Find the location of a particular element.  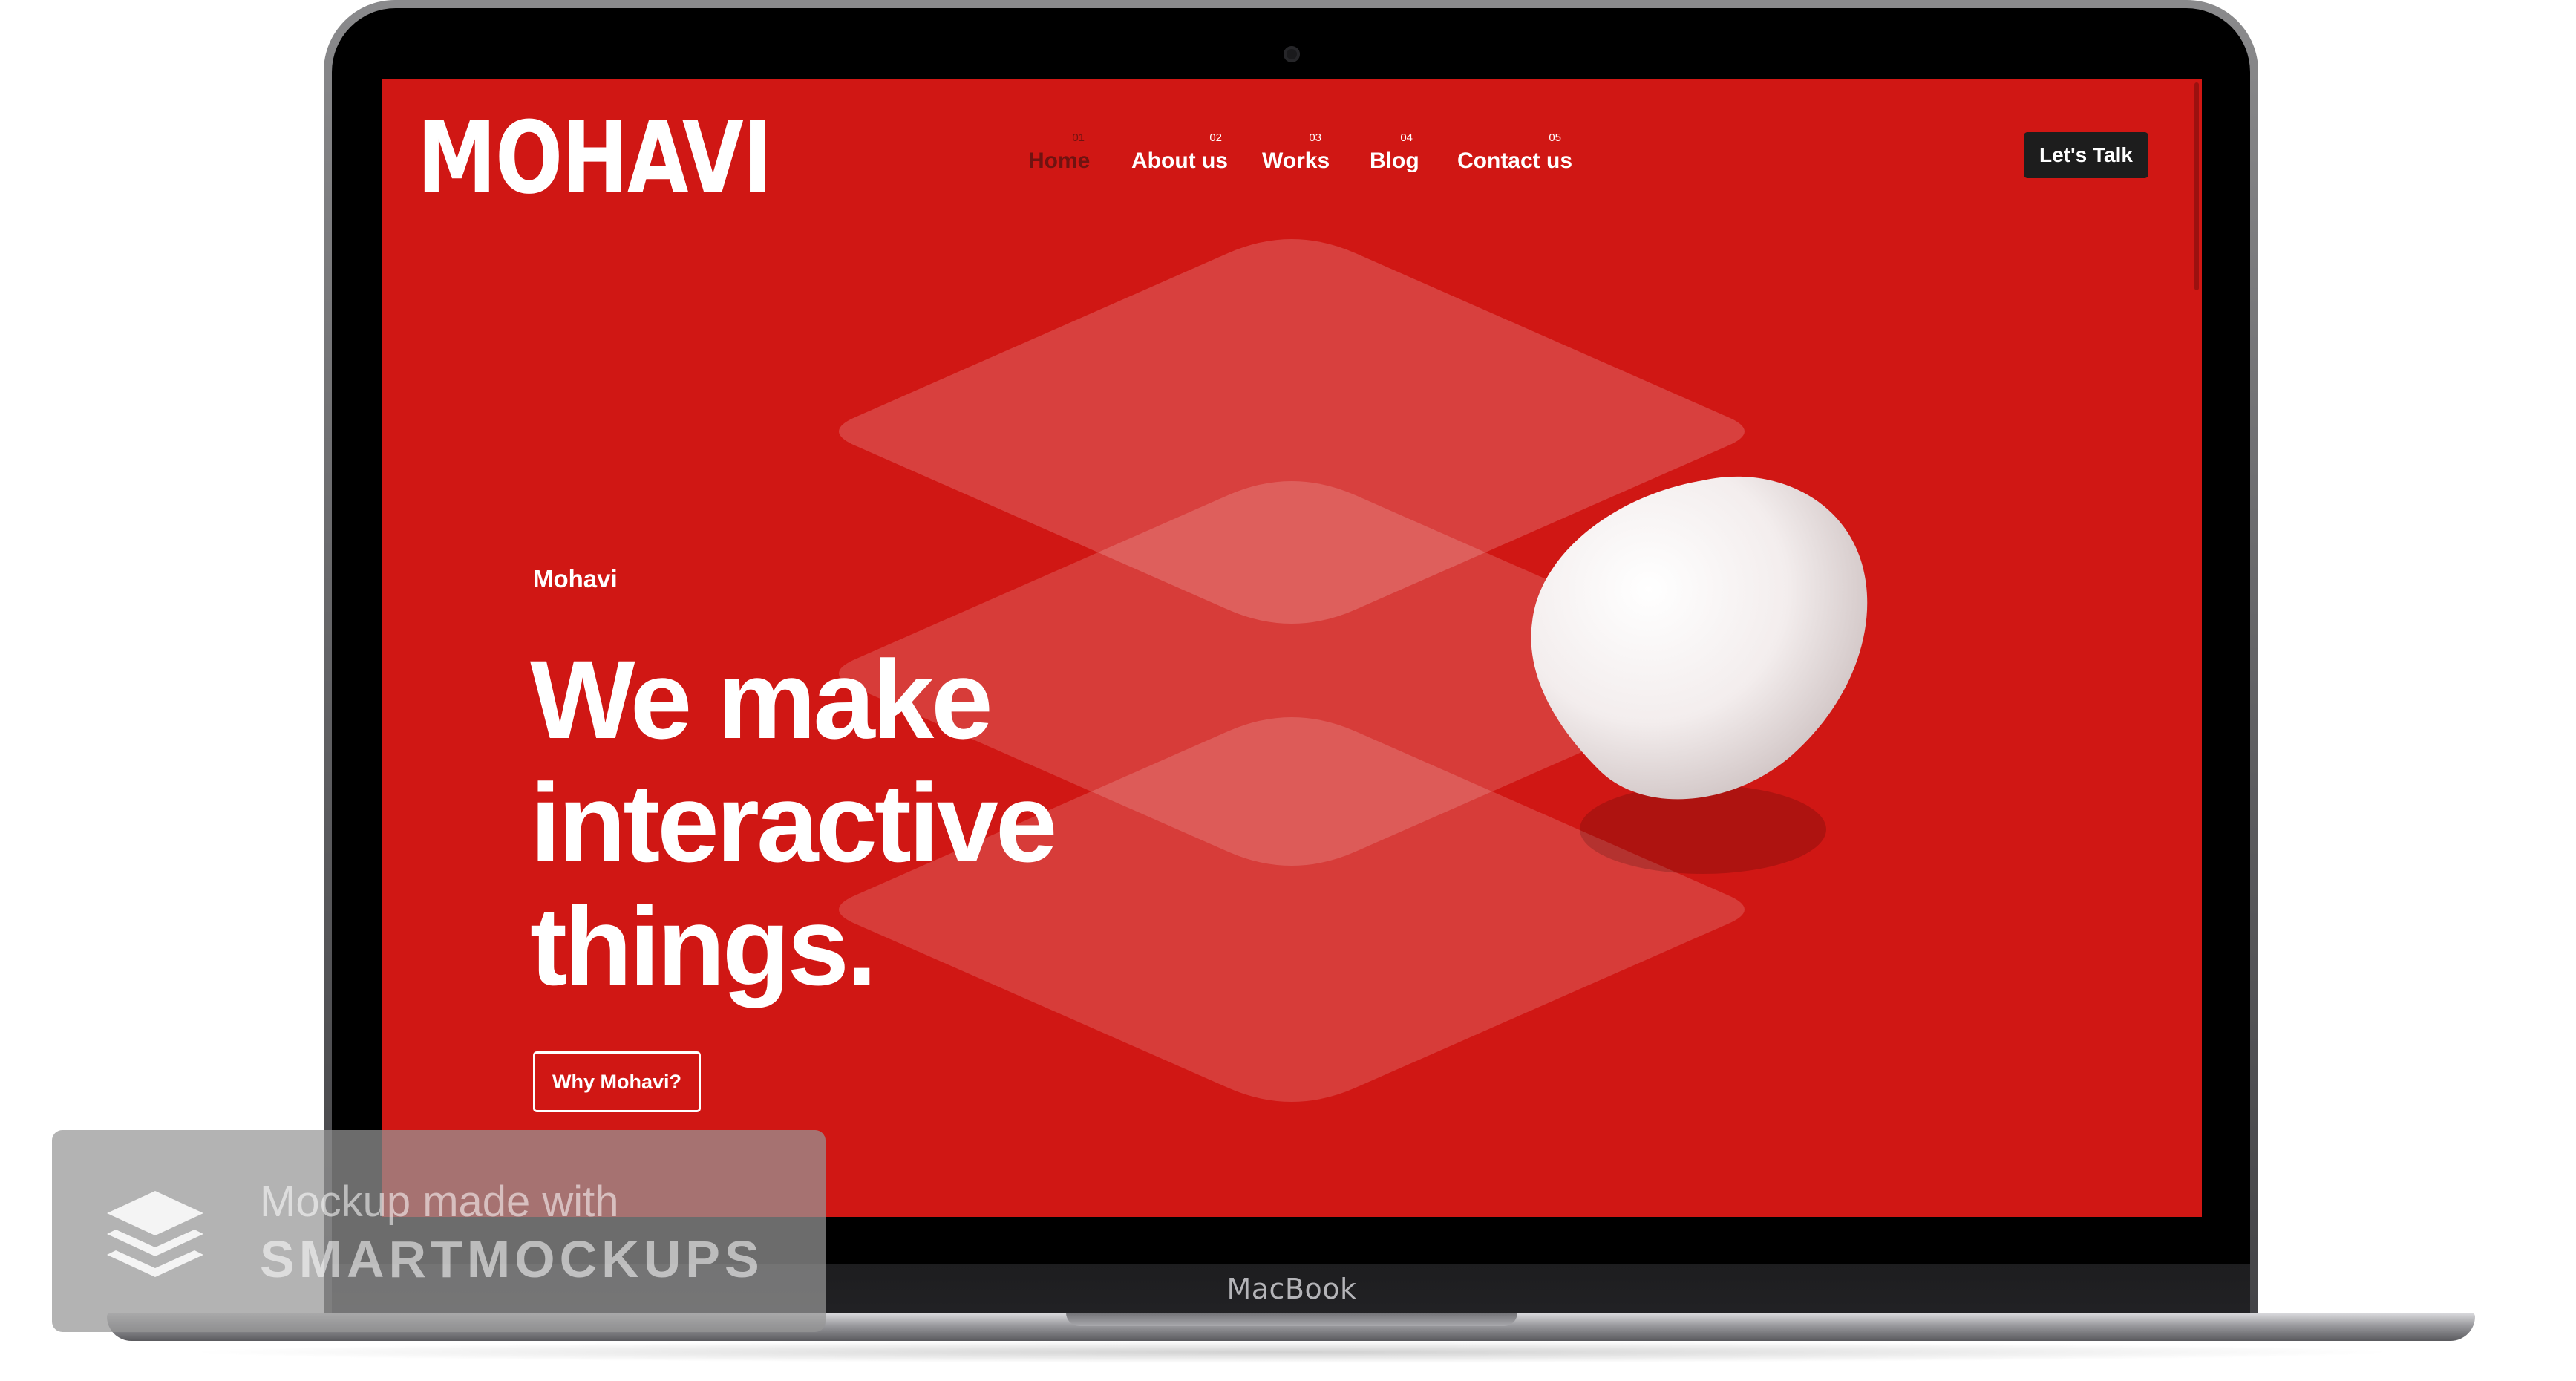

laptop-shadow is located at coordinates (1291, 1352).